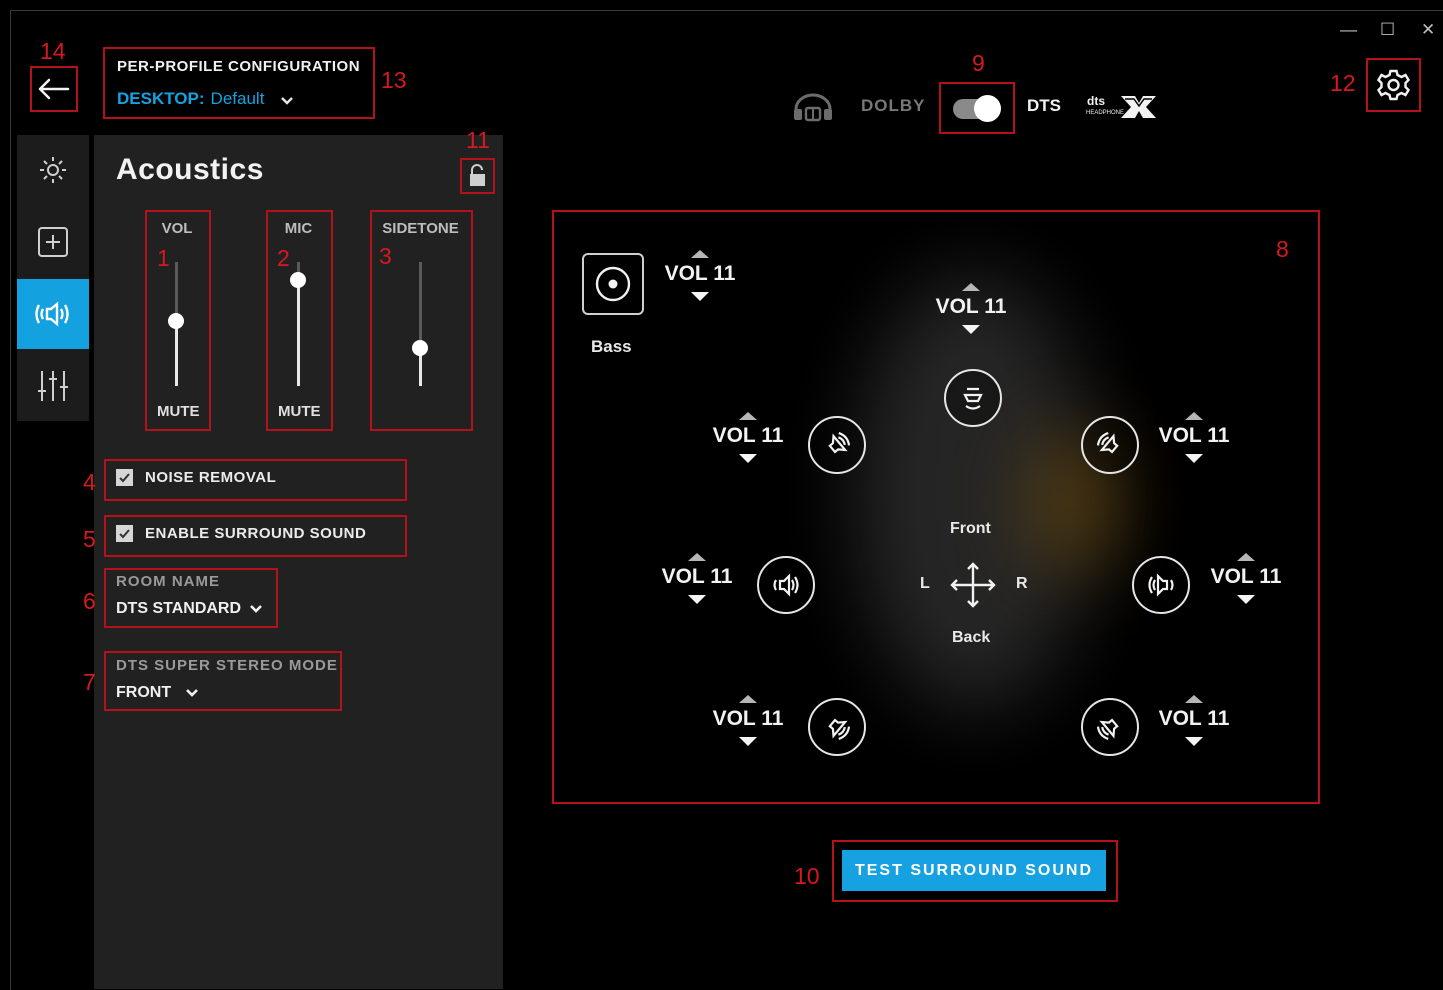  Describe the element at coordinates (124, 533) in the screenshot. I see `checkbox-checked-icon` at that location.